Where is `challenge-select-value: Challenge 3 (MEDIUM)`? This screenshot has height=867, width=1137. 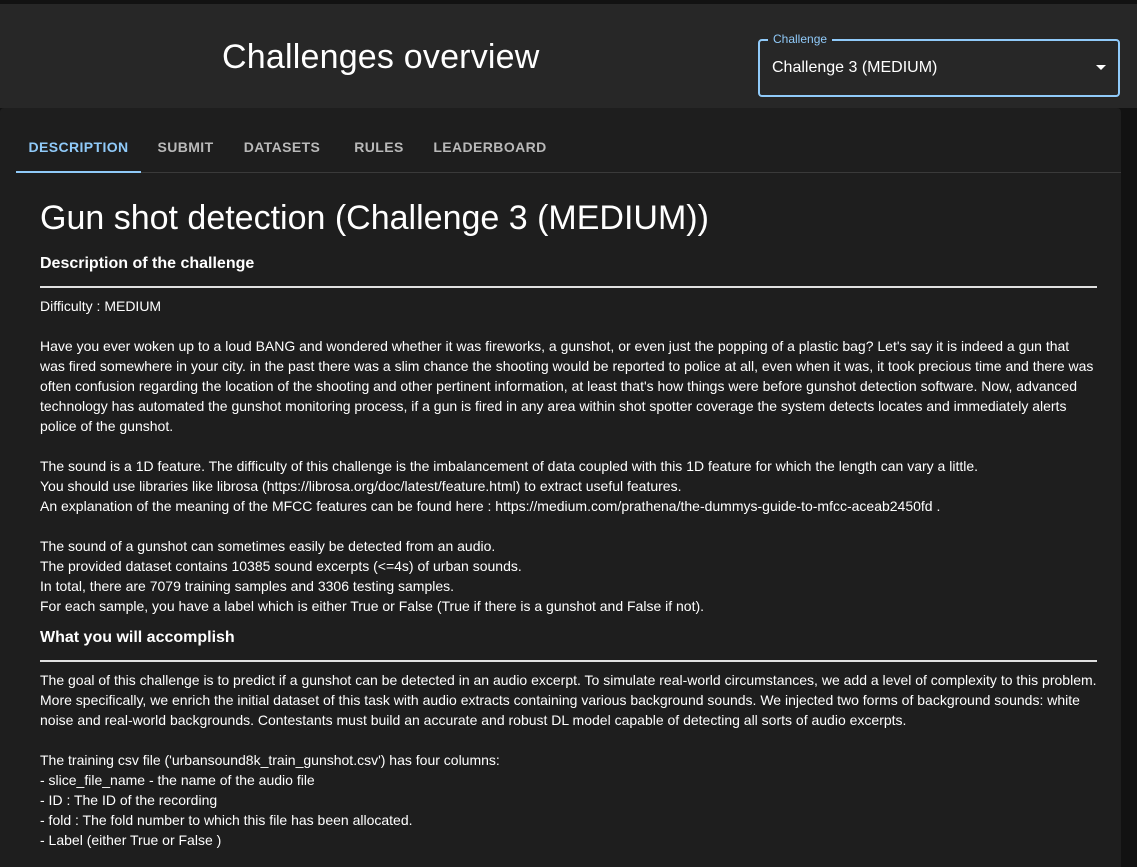 challenge-select-value: Challenge 3 (MEDIUM) is located at coordinates (855, 67).